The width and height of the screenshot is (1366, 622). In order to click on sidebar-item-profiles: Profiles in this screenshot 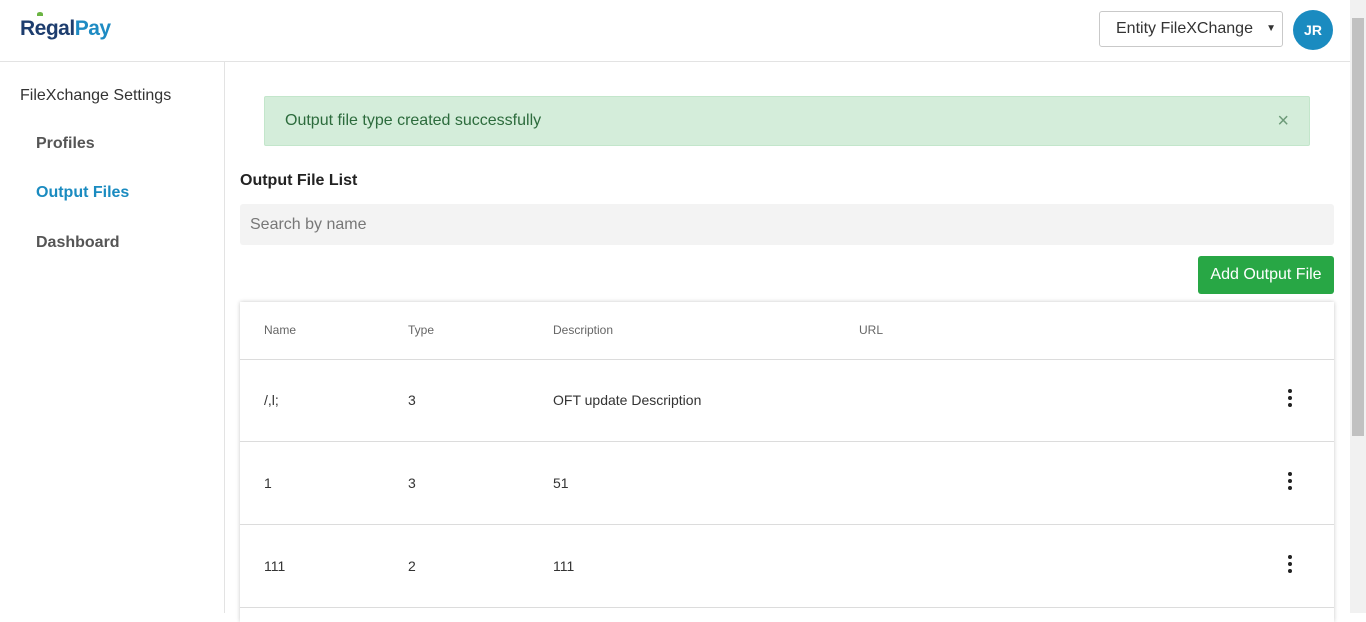, I will do `click(65, 144)`.